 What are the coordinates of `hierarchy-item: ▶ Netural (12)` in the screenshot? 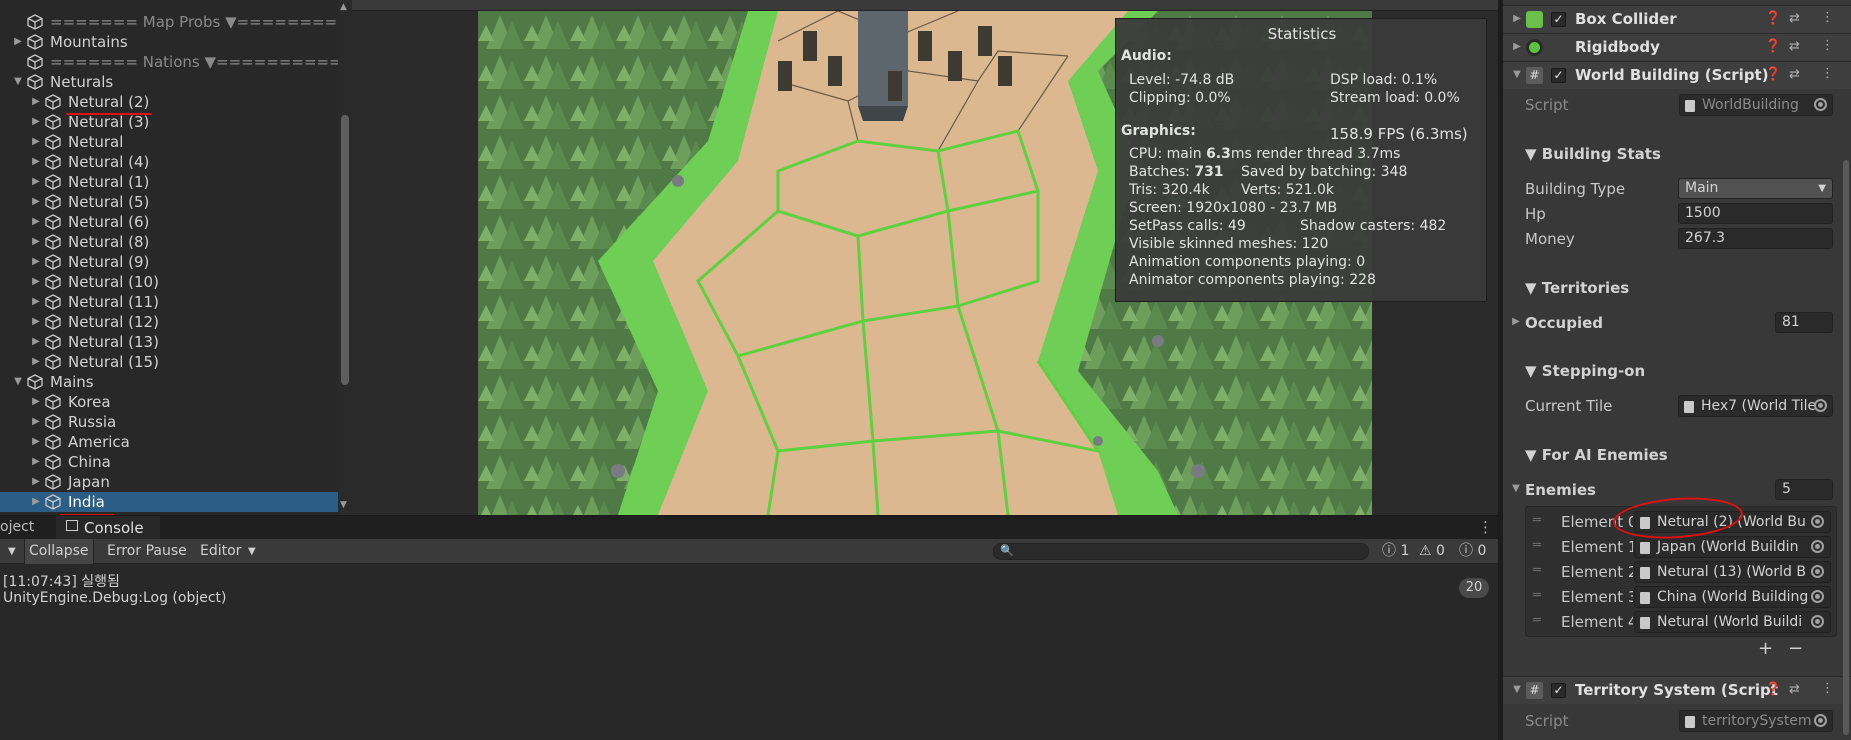 It's located at (170, 322).